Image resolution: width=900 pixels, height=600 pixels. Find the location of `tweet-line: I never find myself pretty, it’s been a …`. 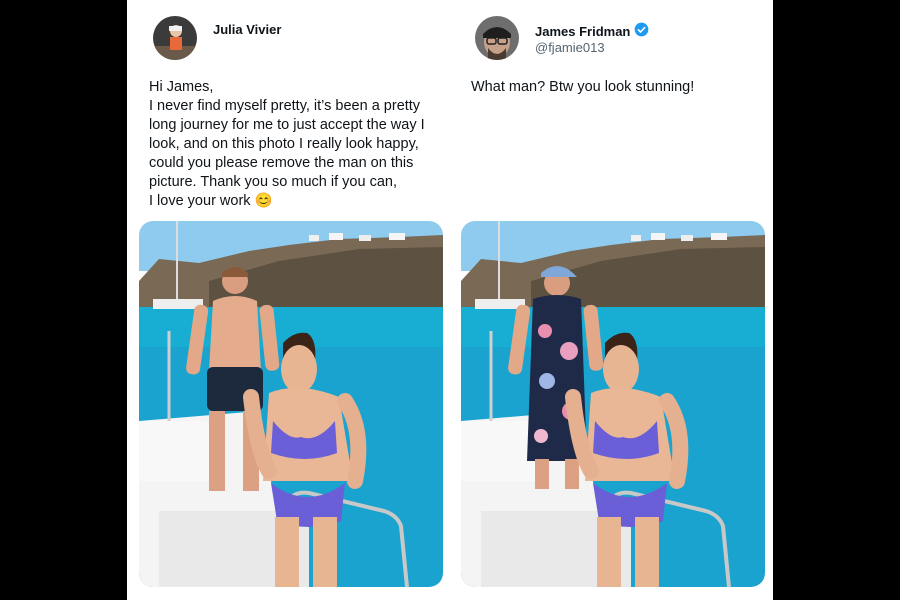

tweet-line: I never find myself pretty, it’s been a … is located at coordinates (285, 106).